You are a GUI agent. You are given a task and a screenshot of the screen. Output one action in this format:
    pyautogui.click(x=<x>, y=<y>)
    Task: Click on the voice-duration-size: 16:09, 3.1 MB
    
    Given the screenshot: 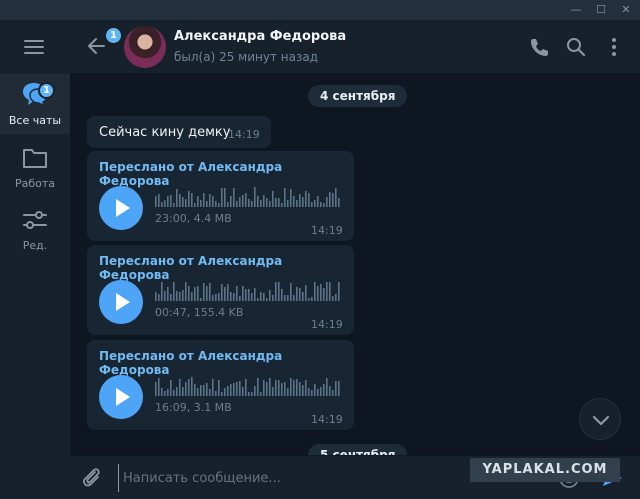 What is the action you would take?
    pyautogui.click(x=193, y=407)
    